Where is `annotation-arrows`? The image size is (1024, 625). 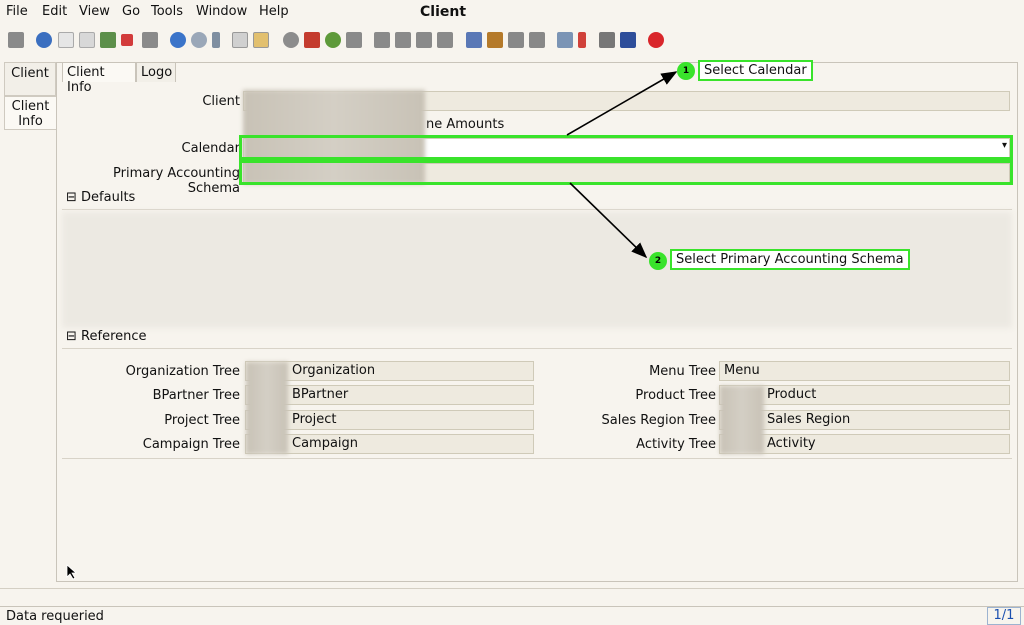 annotation-arrows is located at coordinates (622, 165).